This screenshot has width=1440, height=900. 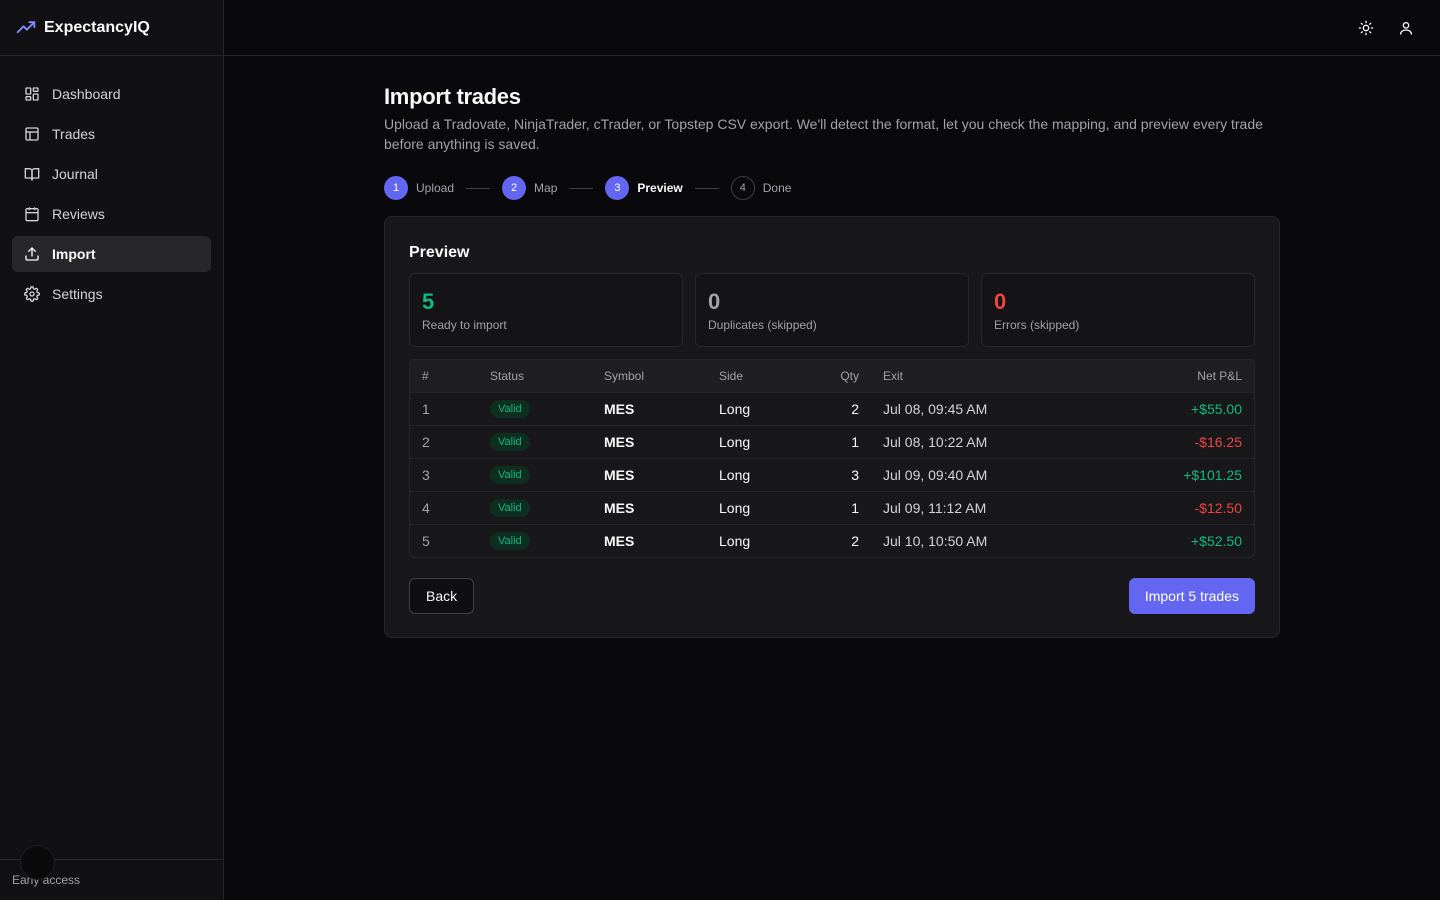 I want to click on sidebar-item-reviews: Reviews, so click(x=111, y=214).